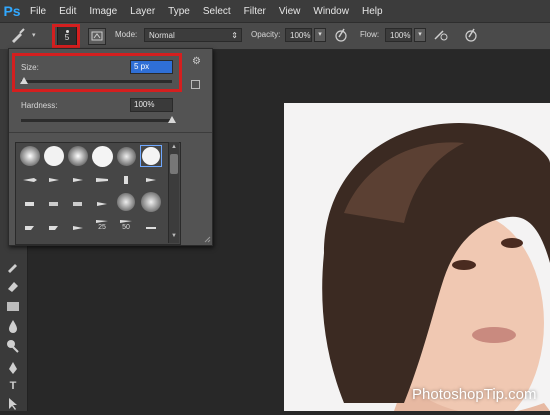  I want to click on type-tool-icon: T, so click(13, 386).